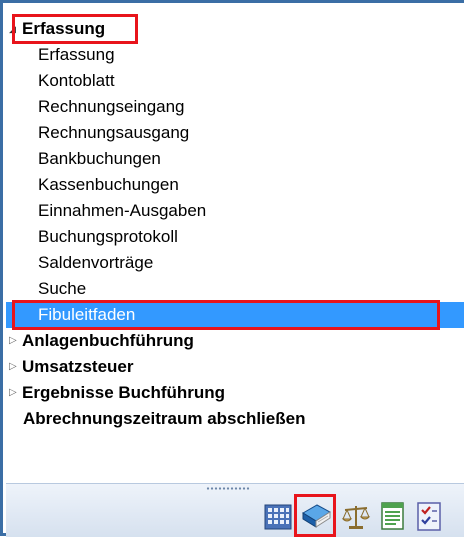 This screenshot has width=464, height=537. What do you see at coordinates (108, 236) in the screenshot?
I see `tree-item-label: Buchungsprotokoll` at bounding box center [108, 236].